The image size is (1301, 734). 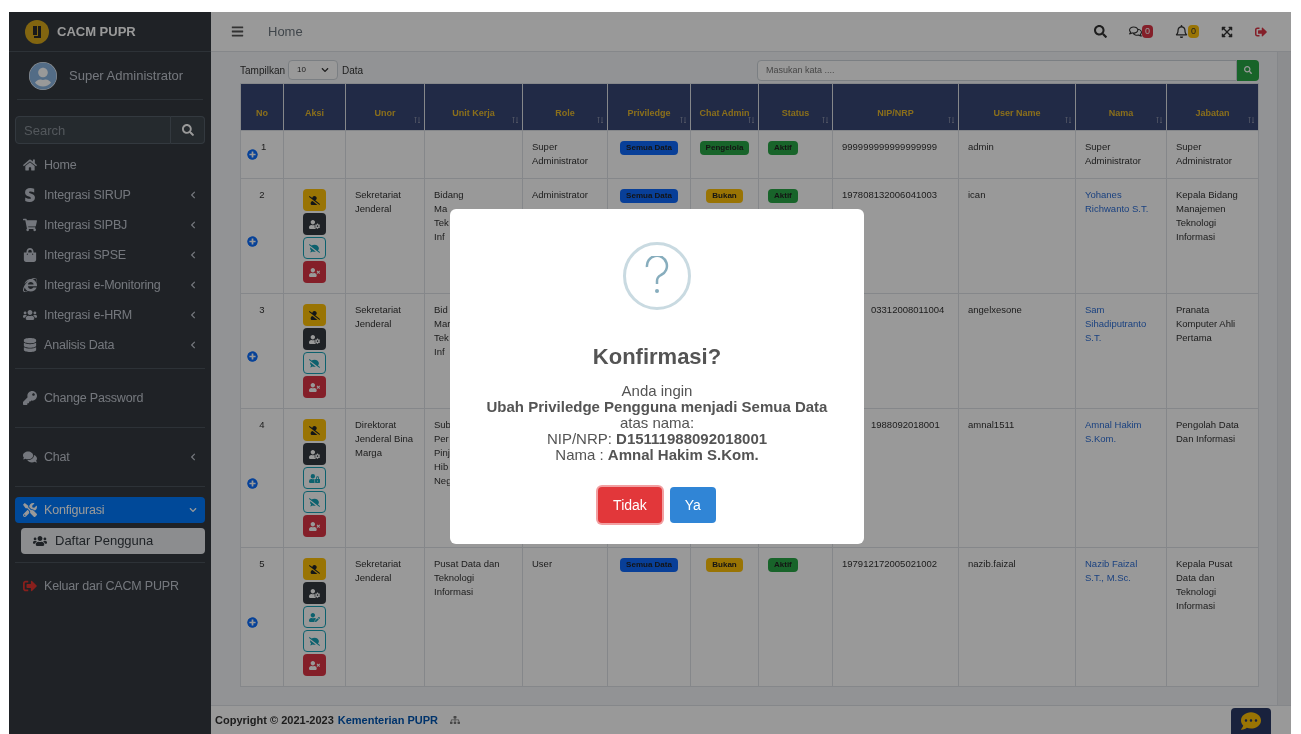 What do you see at coordinates (30, 457) in the screenshot?
I see `chat-bubbles-icon` at bounding box center [30, 457].